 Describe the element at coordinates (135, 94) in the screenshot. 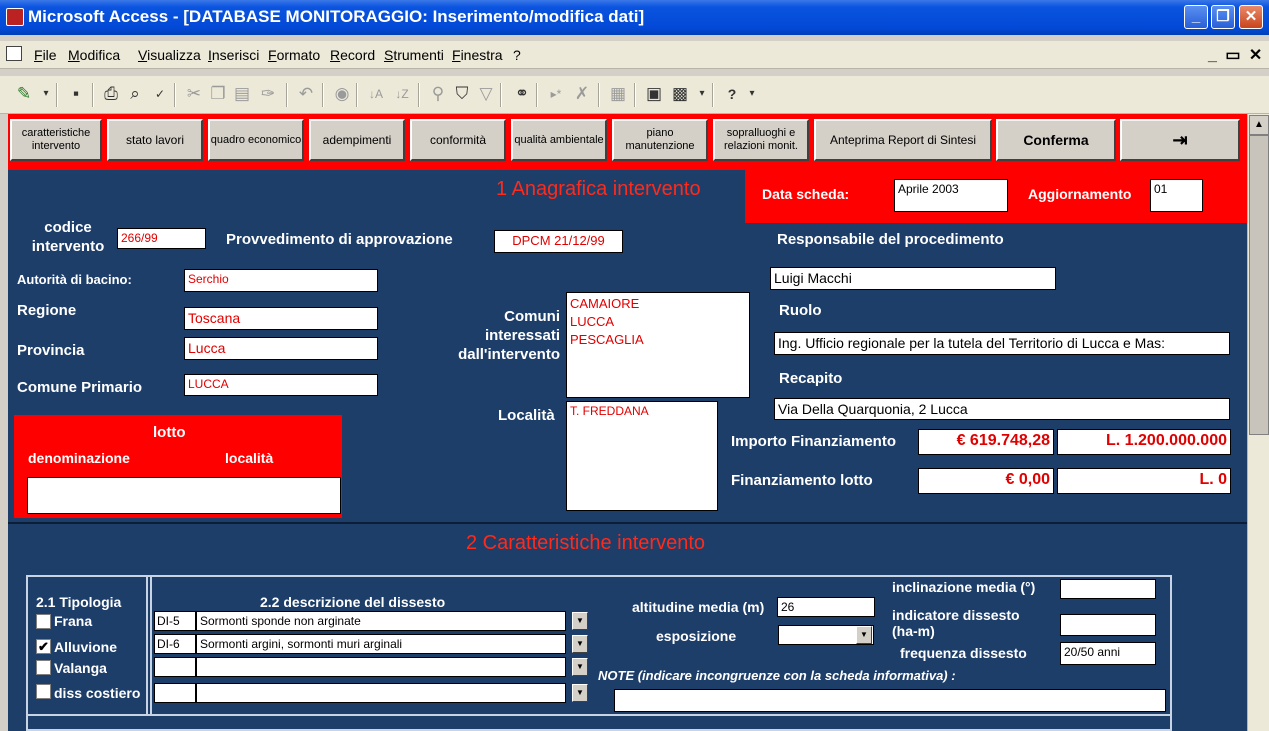

I see `print-preview-icon: ⌕` at that location.